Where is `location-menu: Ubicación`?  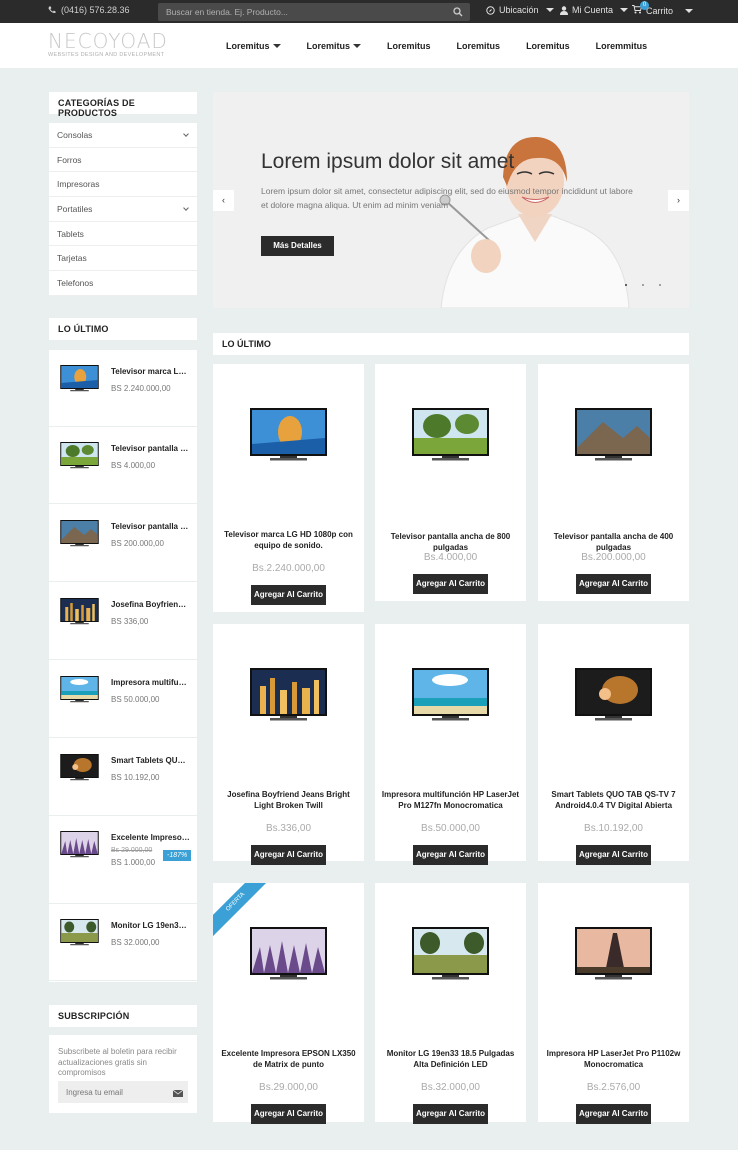 location-menu: Ubicación is located at coordinates (520, 10).